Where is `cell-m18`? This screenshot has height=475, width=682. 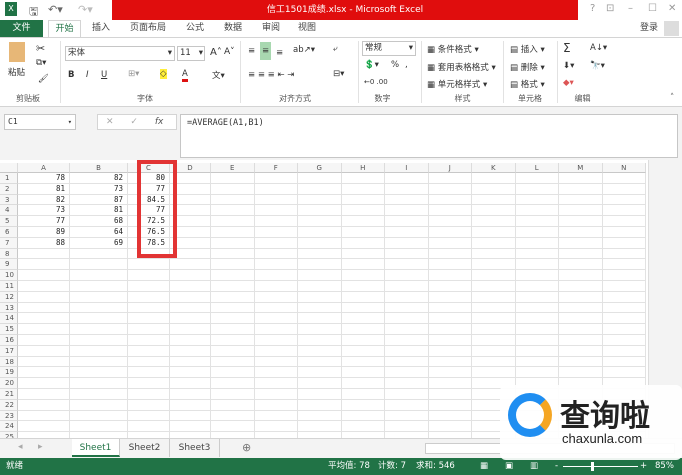
cell-m18 is located at coordinates (581, 362).